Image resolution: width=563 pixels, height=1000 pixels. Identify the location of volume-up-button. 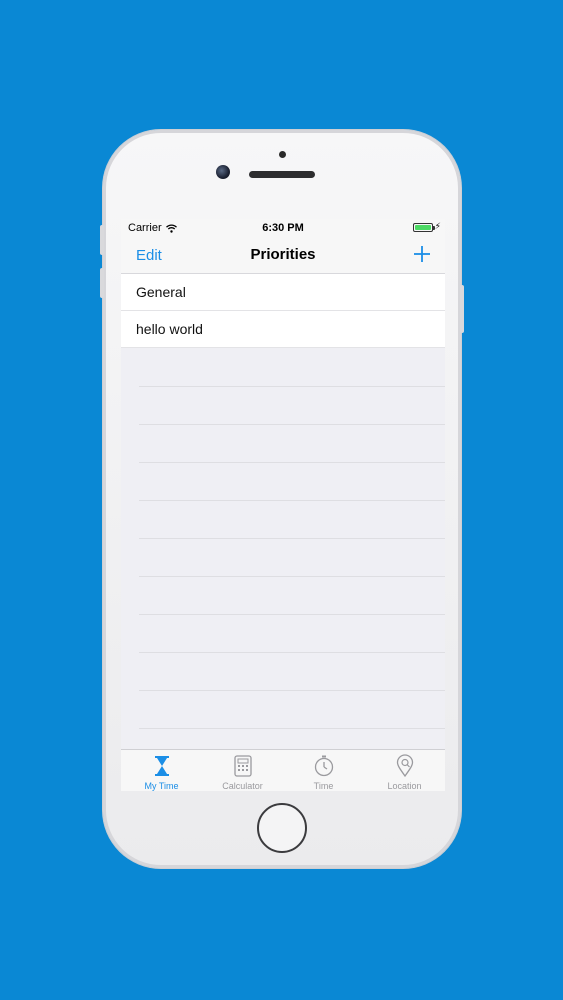
(102, 240).